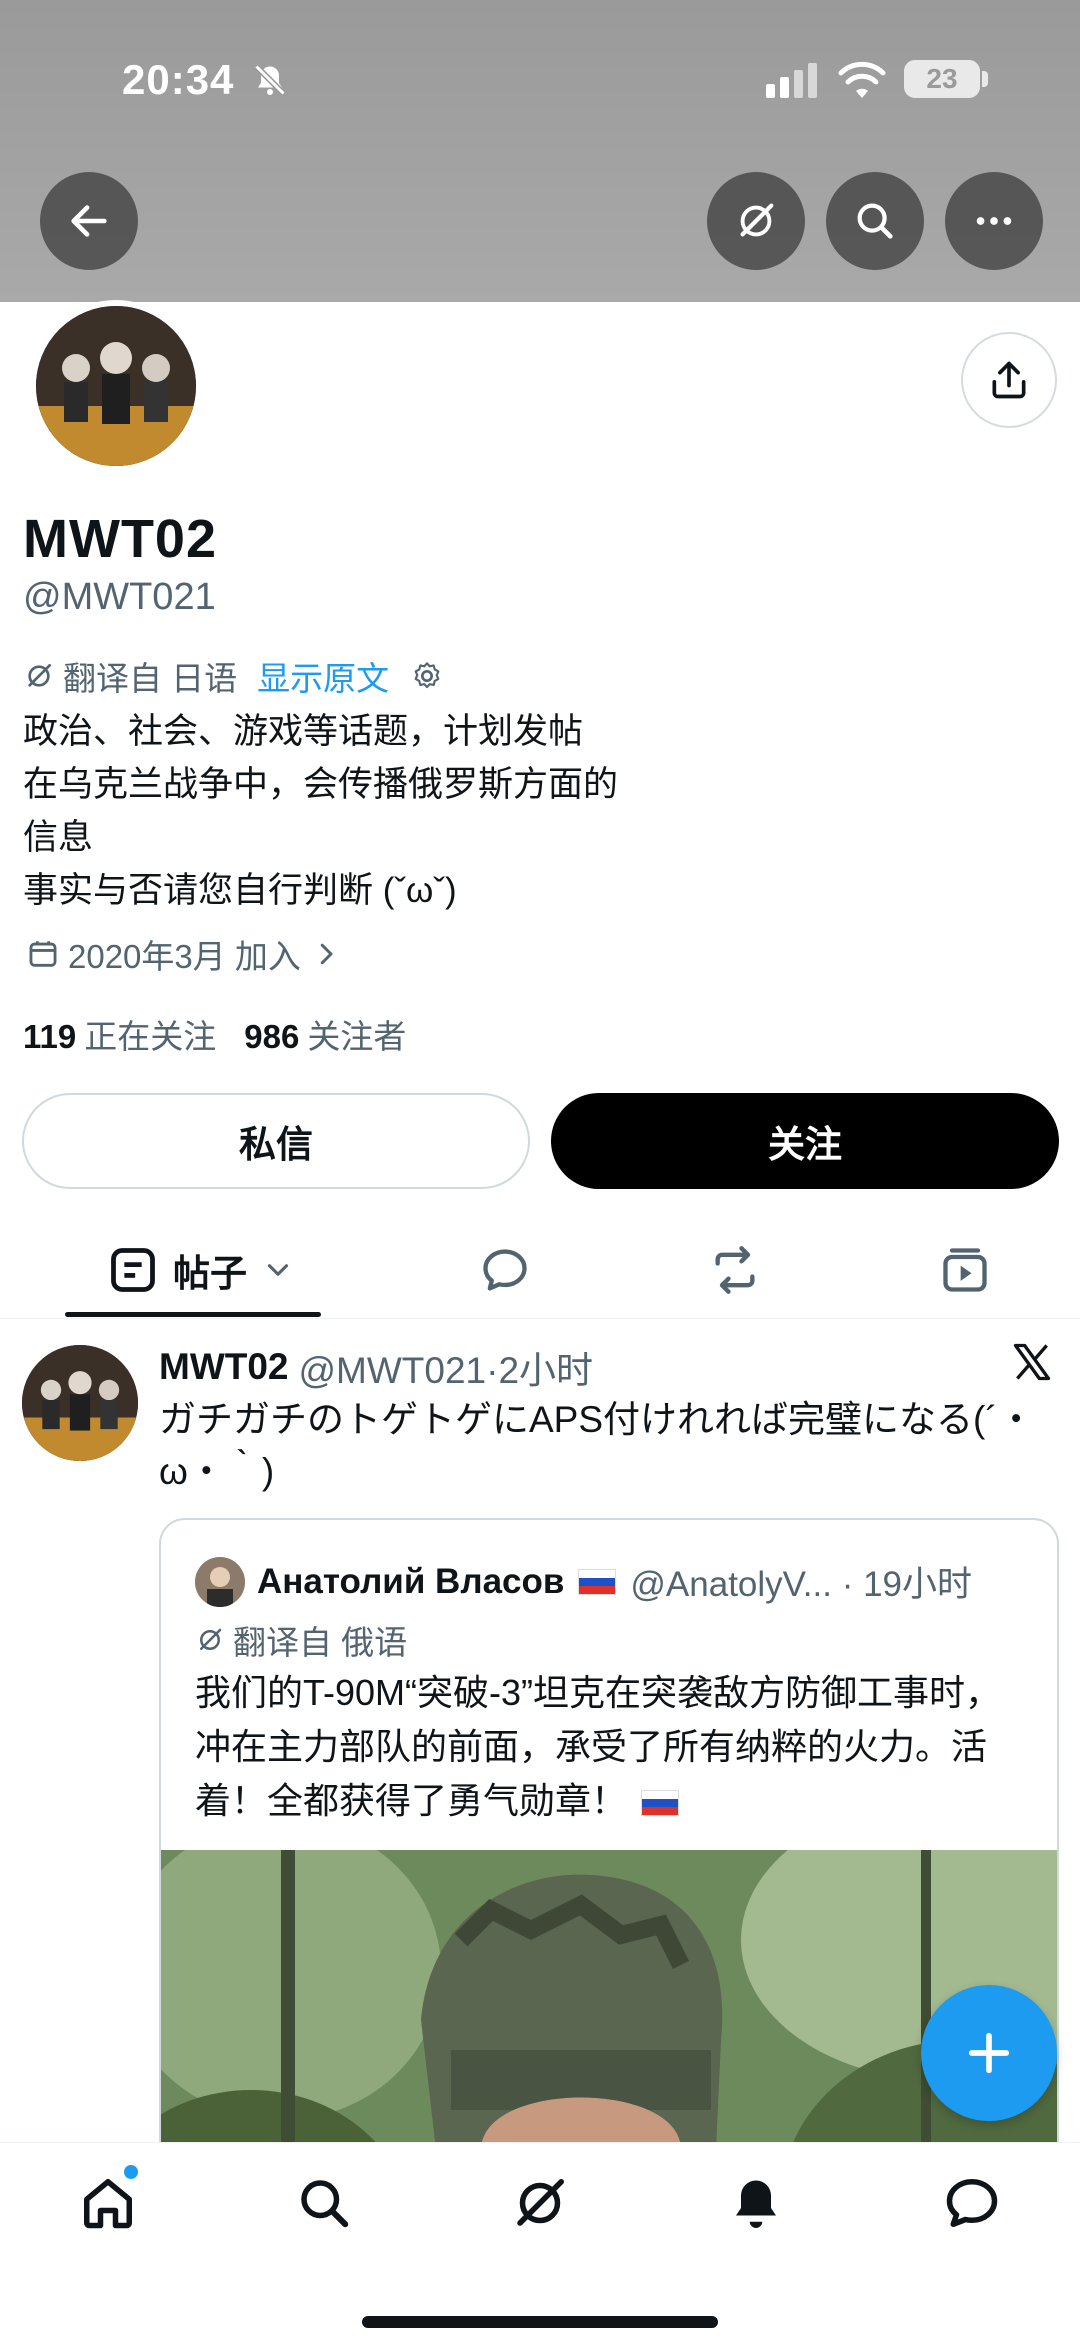 This screenshot has height=2347, width=1080. I want to click on compose-button, so click(989, 2053).